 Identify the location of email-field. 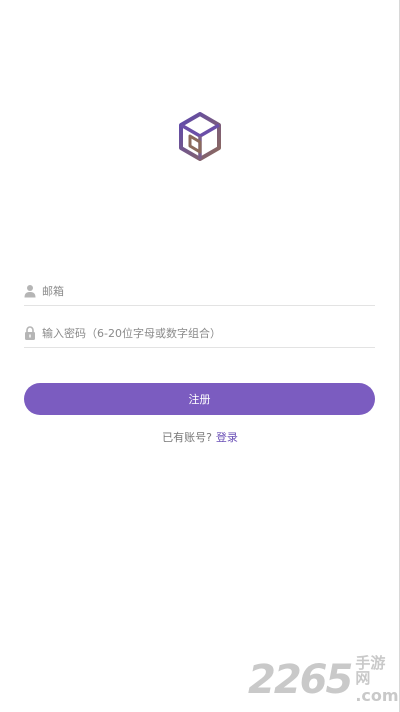
(199, 292).